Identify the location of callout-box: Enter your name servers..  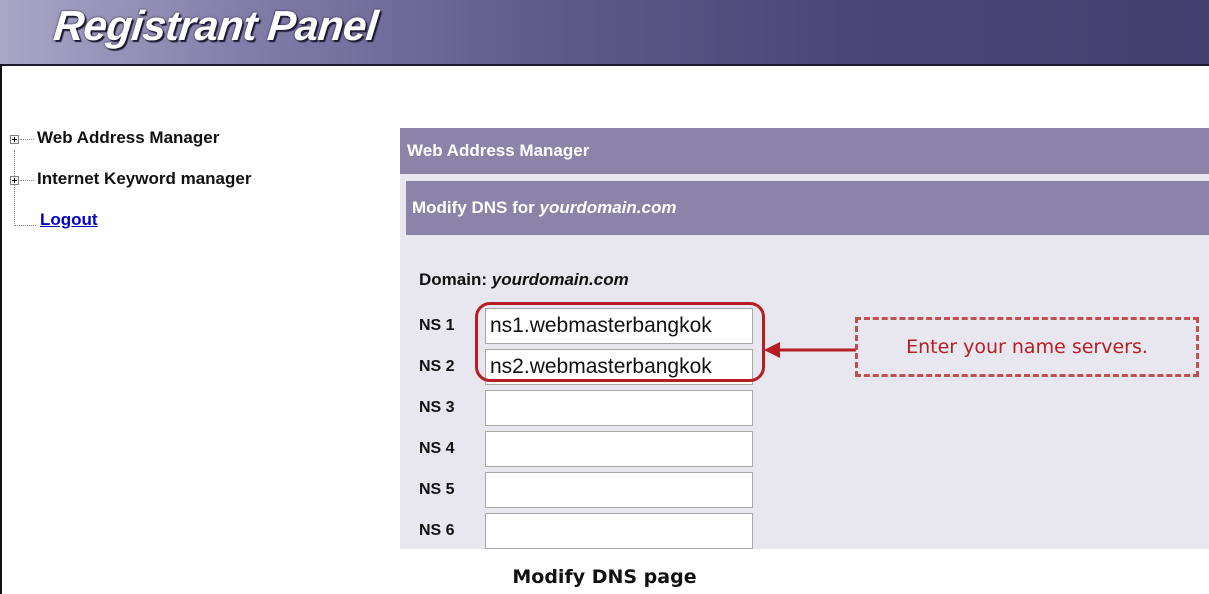
(1027, 347).